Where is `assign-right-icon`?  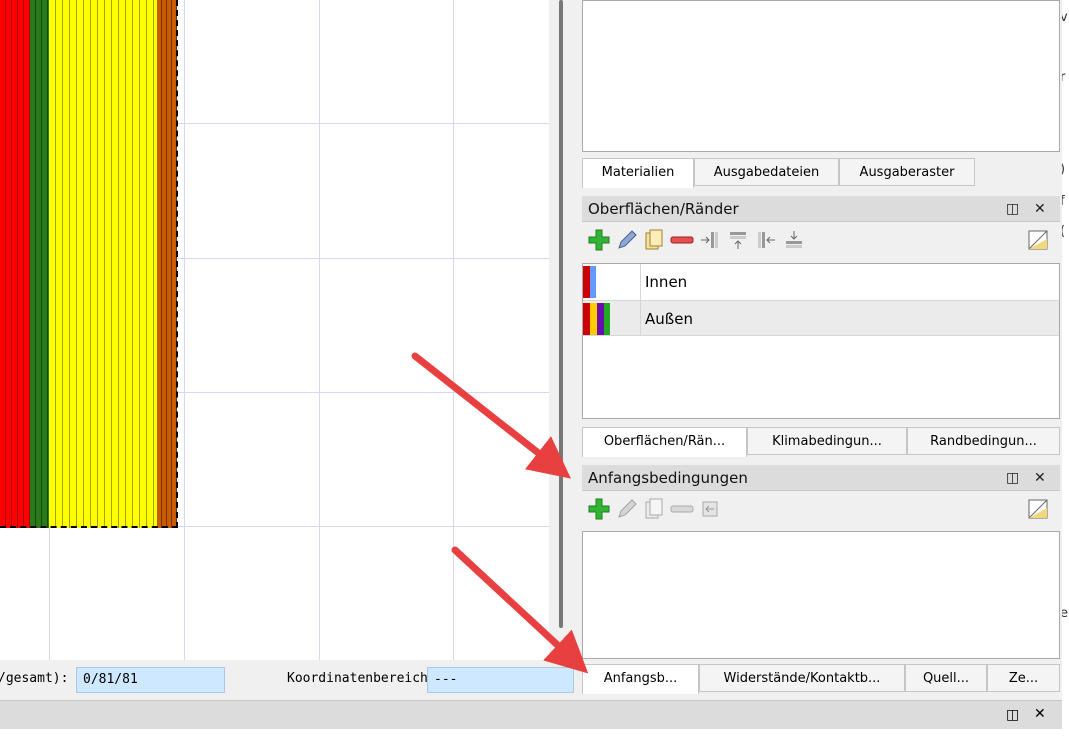
assign-right-icon is located at coordinates (766, 240).